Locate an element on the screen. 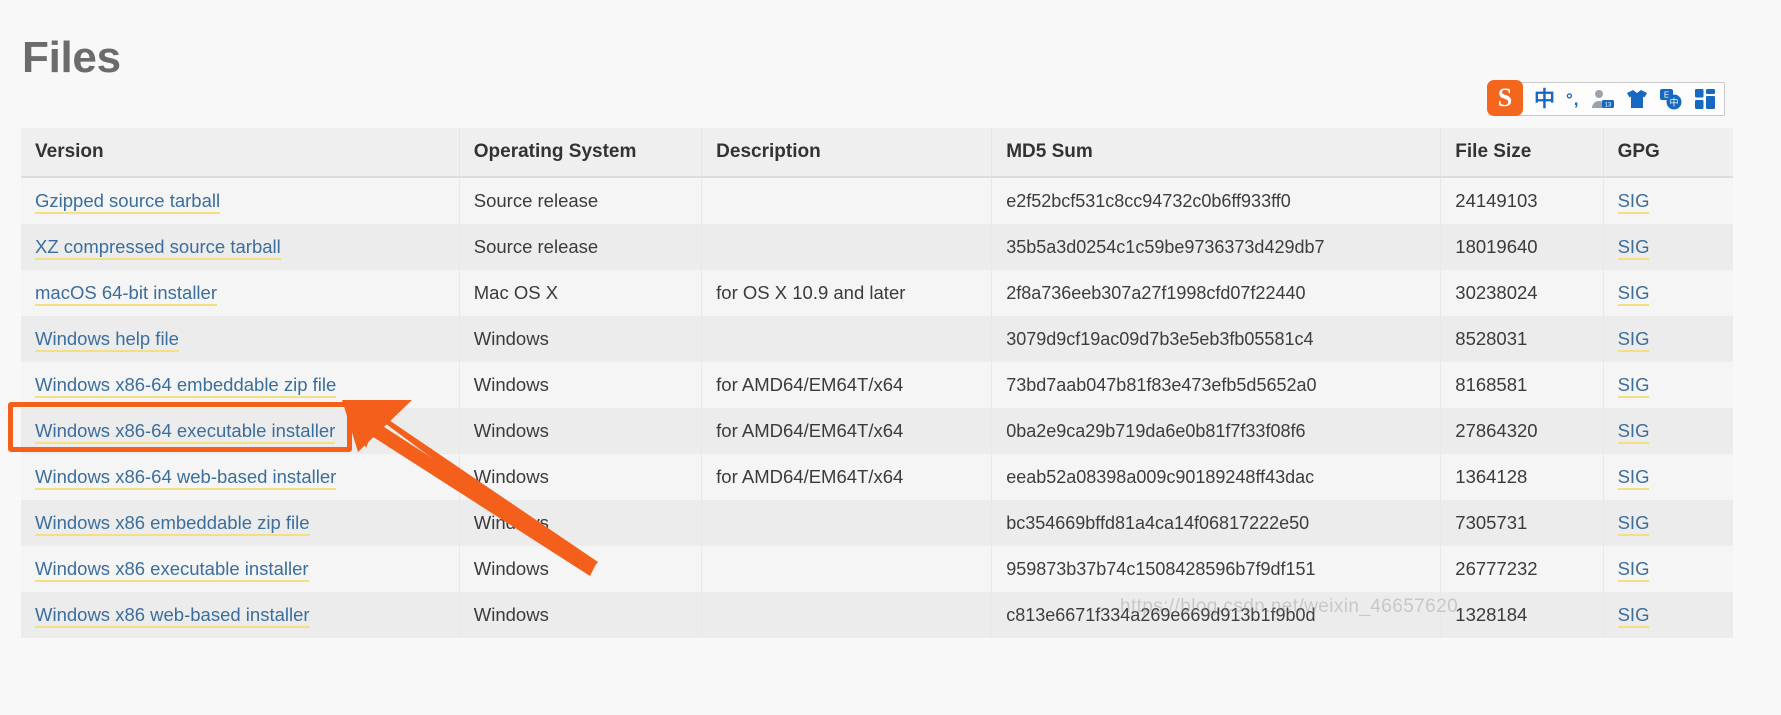  page-title: Files is located at coordinates (71, 57).